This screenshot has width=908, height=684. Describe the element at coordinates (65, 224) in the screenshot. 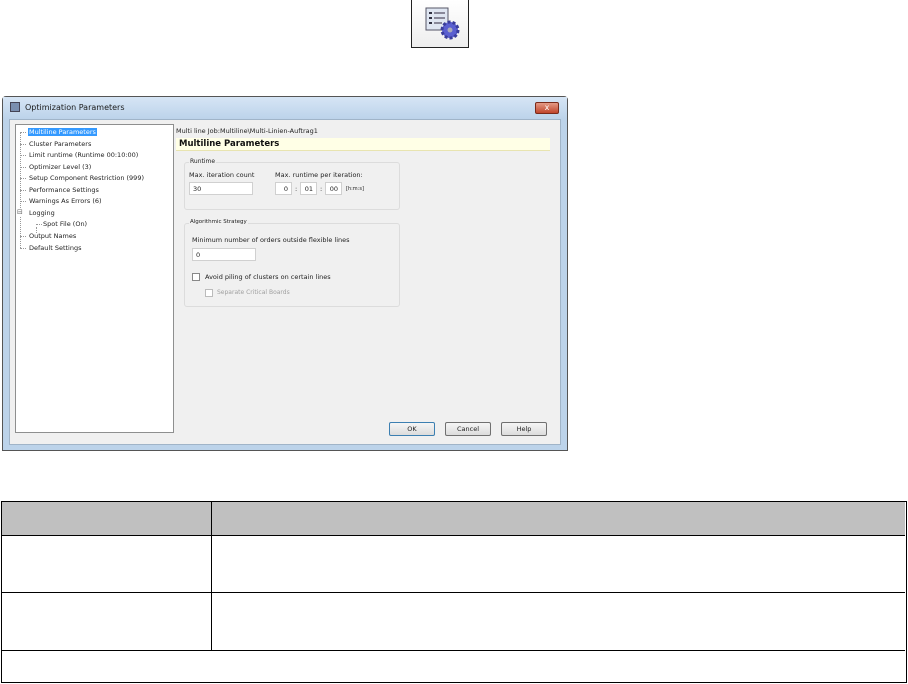

I see `tree-item-spot-file: Spot File (On)` at that location.